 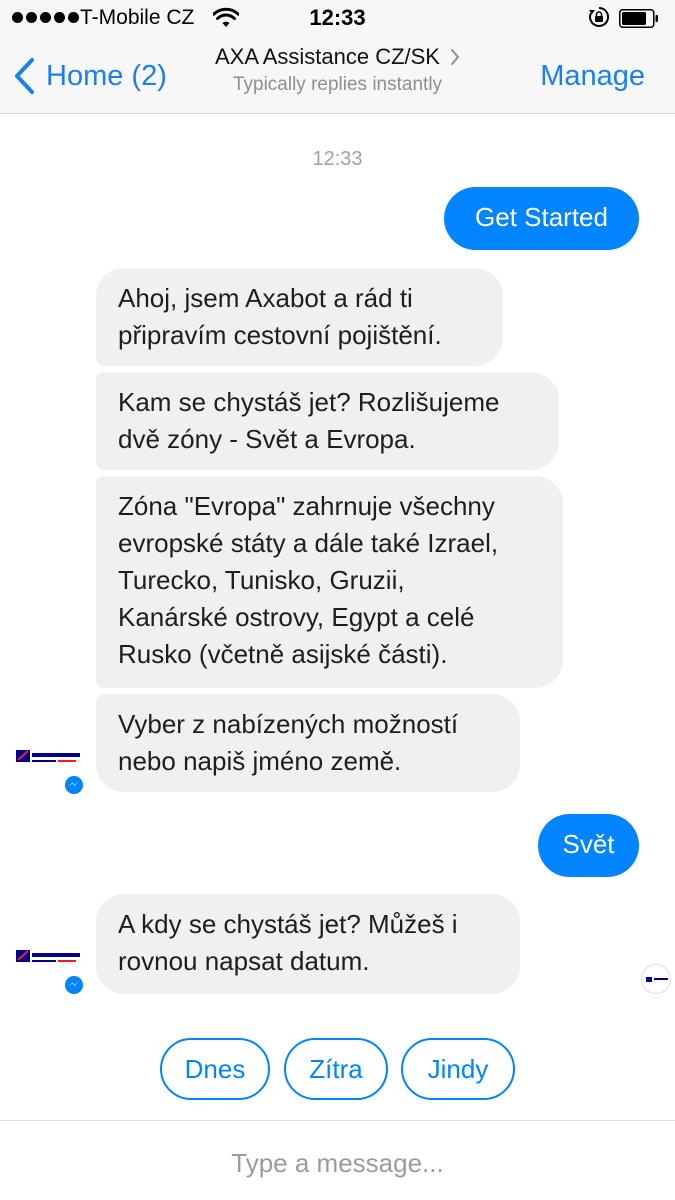 I want to click on status-bar: T-Mobile CZ 12:33, so click(x=337, y=19).